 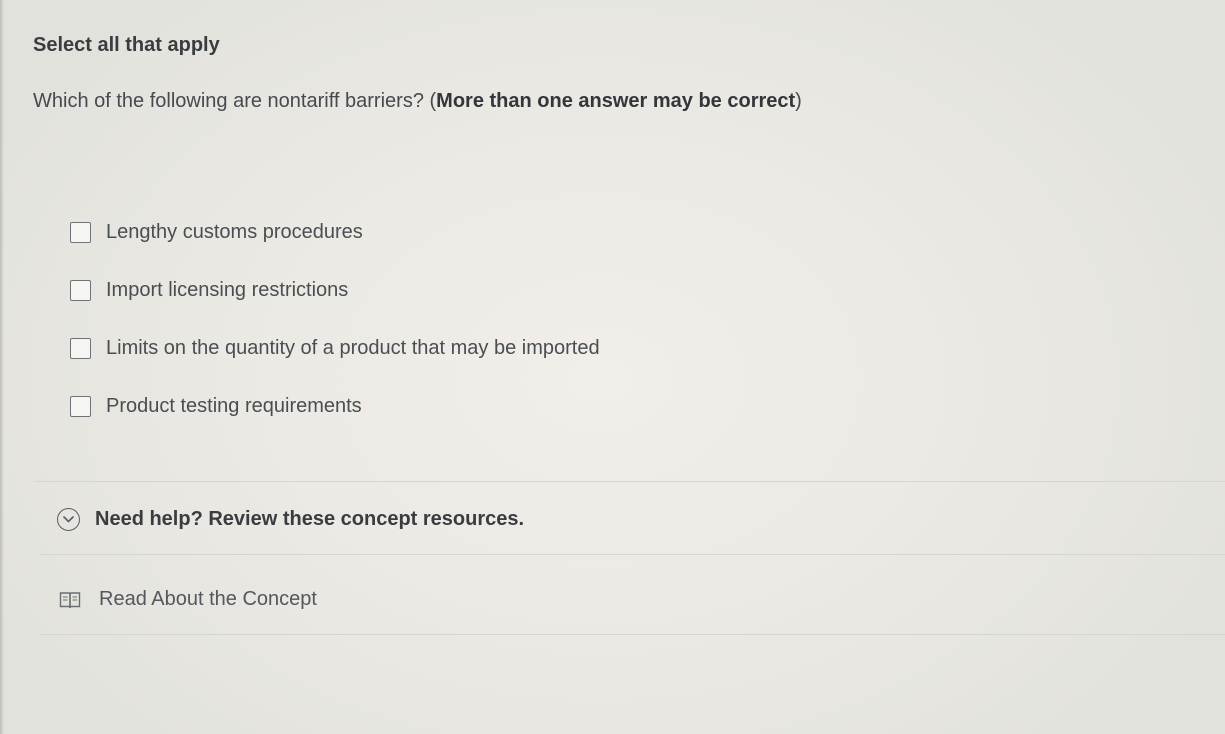 I want to click on answer-option-2: Import licensing restrictions, so click(x=335, y=290).